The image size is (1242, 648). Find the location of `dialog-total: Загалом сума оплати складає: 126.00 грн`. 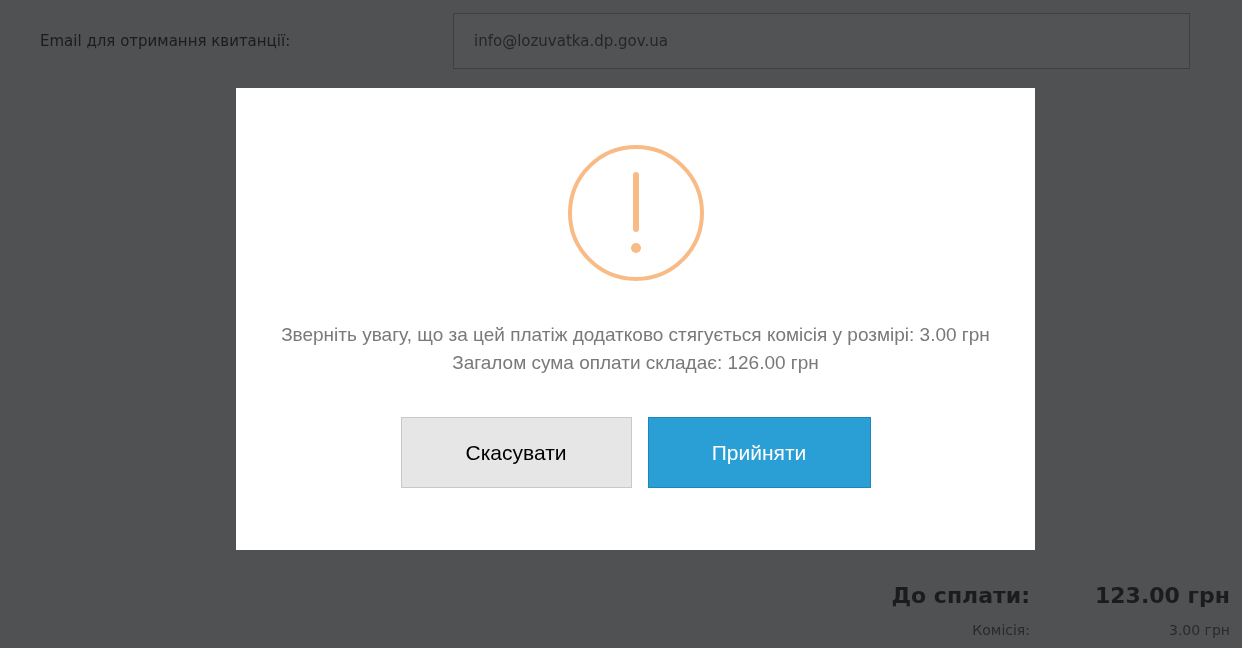

dialog-total: Загалом сума оплати складає: 126.00 грн is located at coordinates (635, 363).